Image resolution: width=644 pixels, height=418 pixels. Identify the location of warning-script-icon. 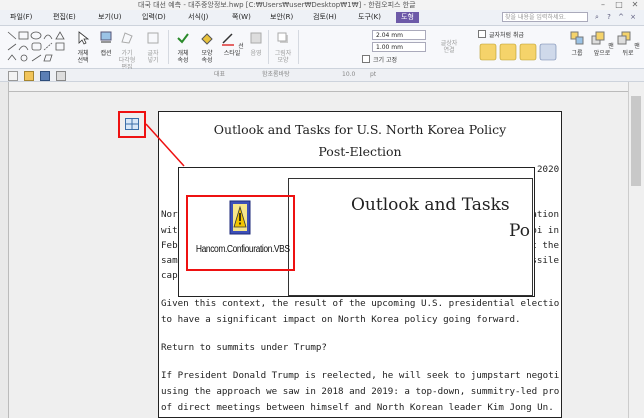
(240, 217).